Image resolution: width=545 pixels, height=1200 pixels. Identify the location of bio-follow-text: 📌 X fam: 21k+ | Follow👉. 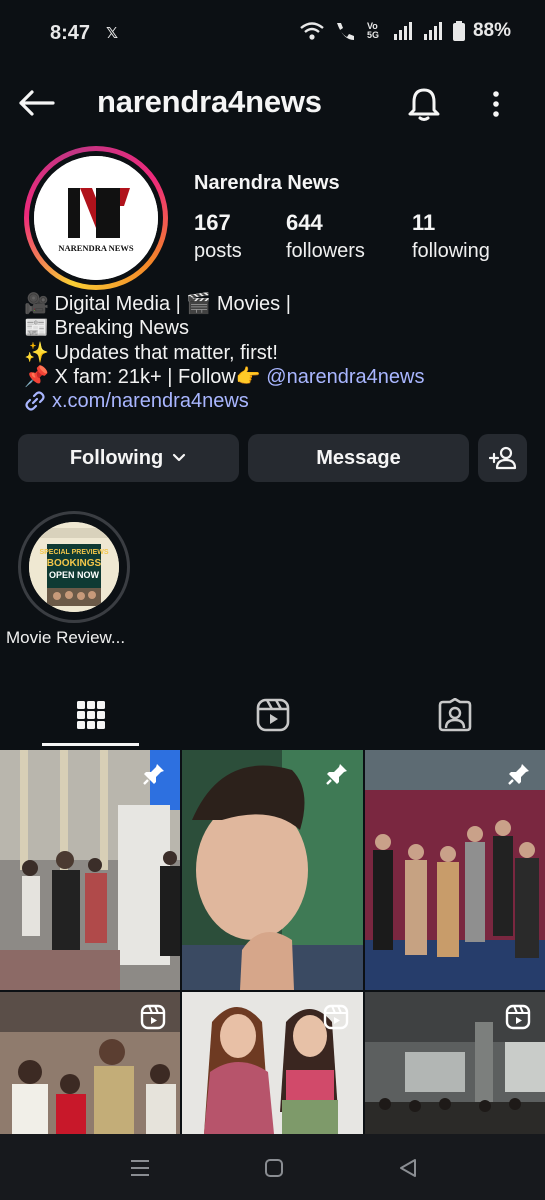
(145, 376).